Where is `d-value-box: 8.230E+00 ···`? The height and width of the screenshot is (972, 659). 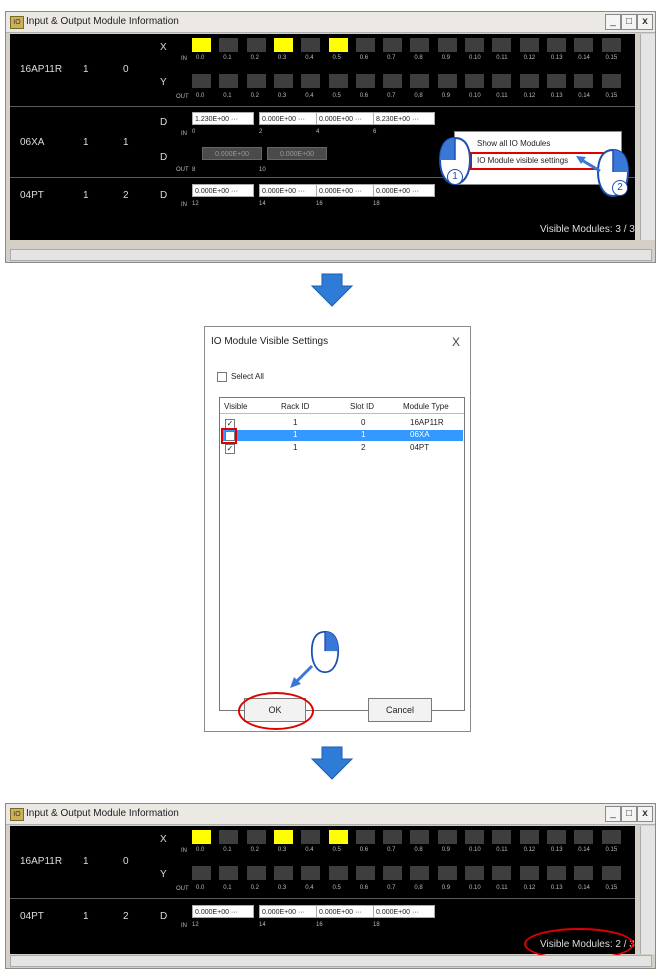 d-value-box: 8.230E+00 ··· is located at coordinates (404, 118).